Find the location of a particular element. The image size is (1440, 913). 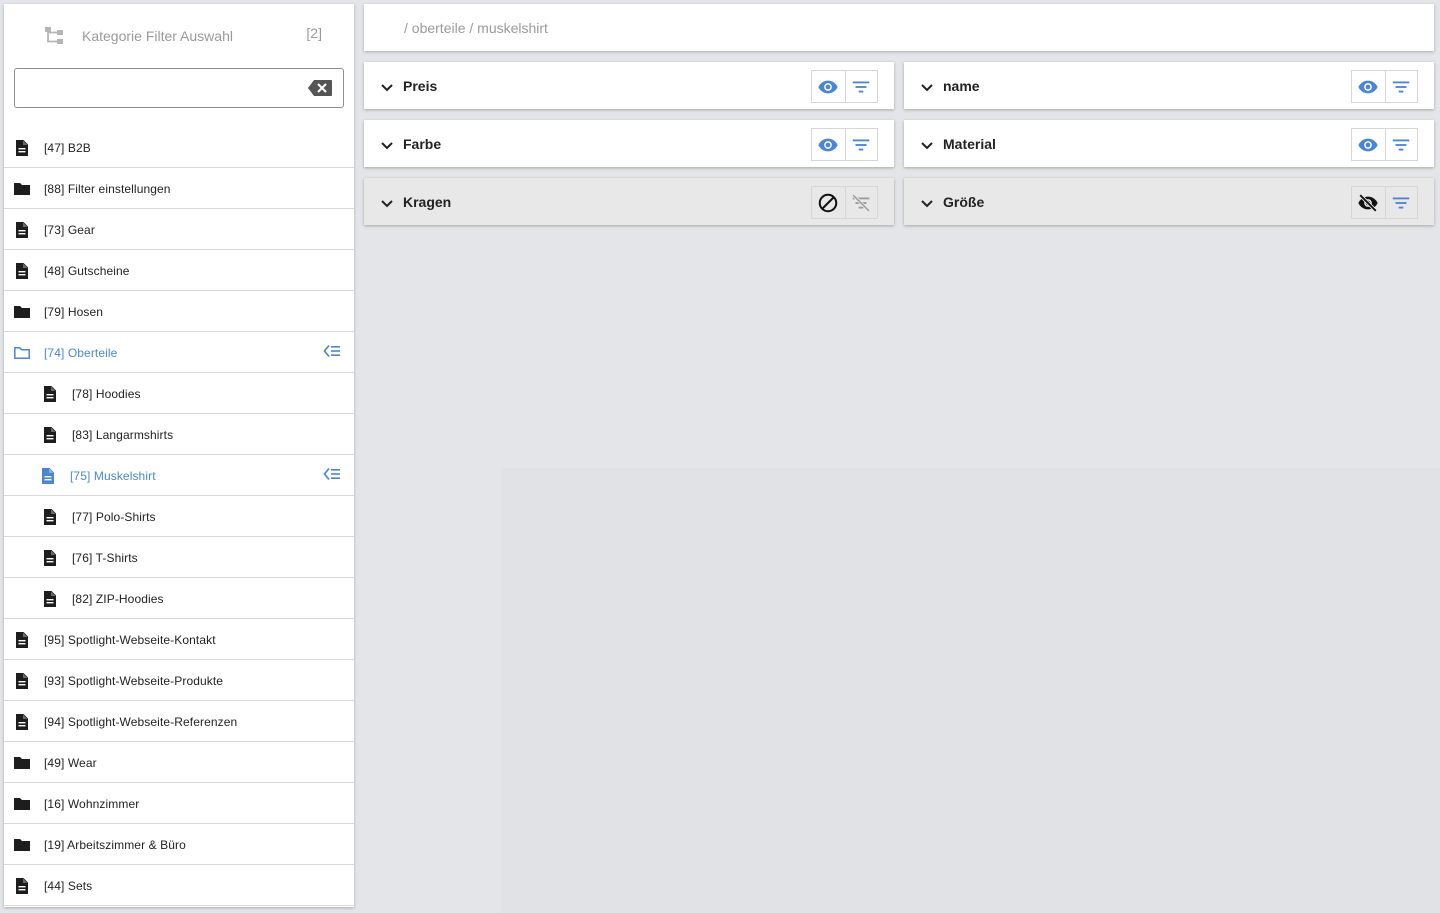

tree-item-label: [44] Sets is located at coordinates (68, 886).